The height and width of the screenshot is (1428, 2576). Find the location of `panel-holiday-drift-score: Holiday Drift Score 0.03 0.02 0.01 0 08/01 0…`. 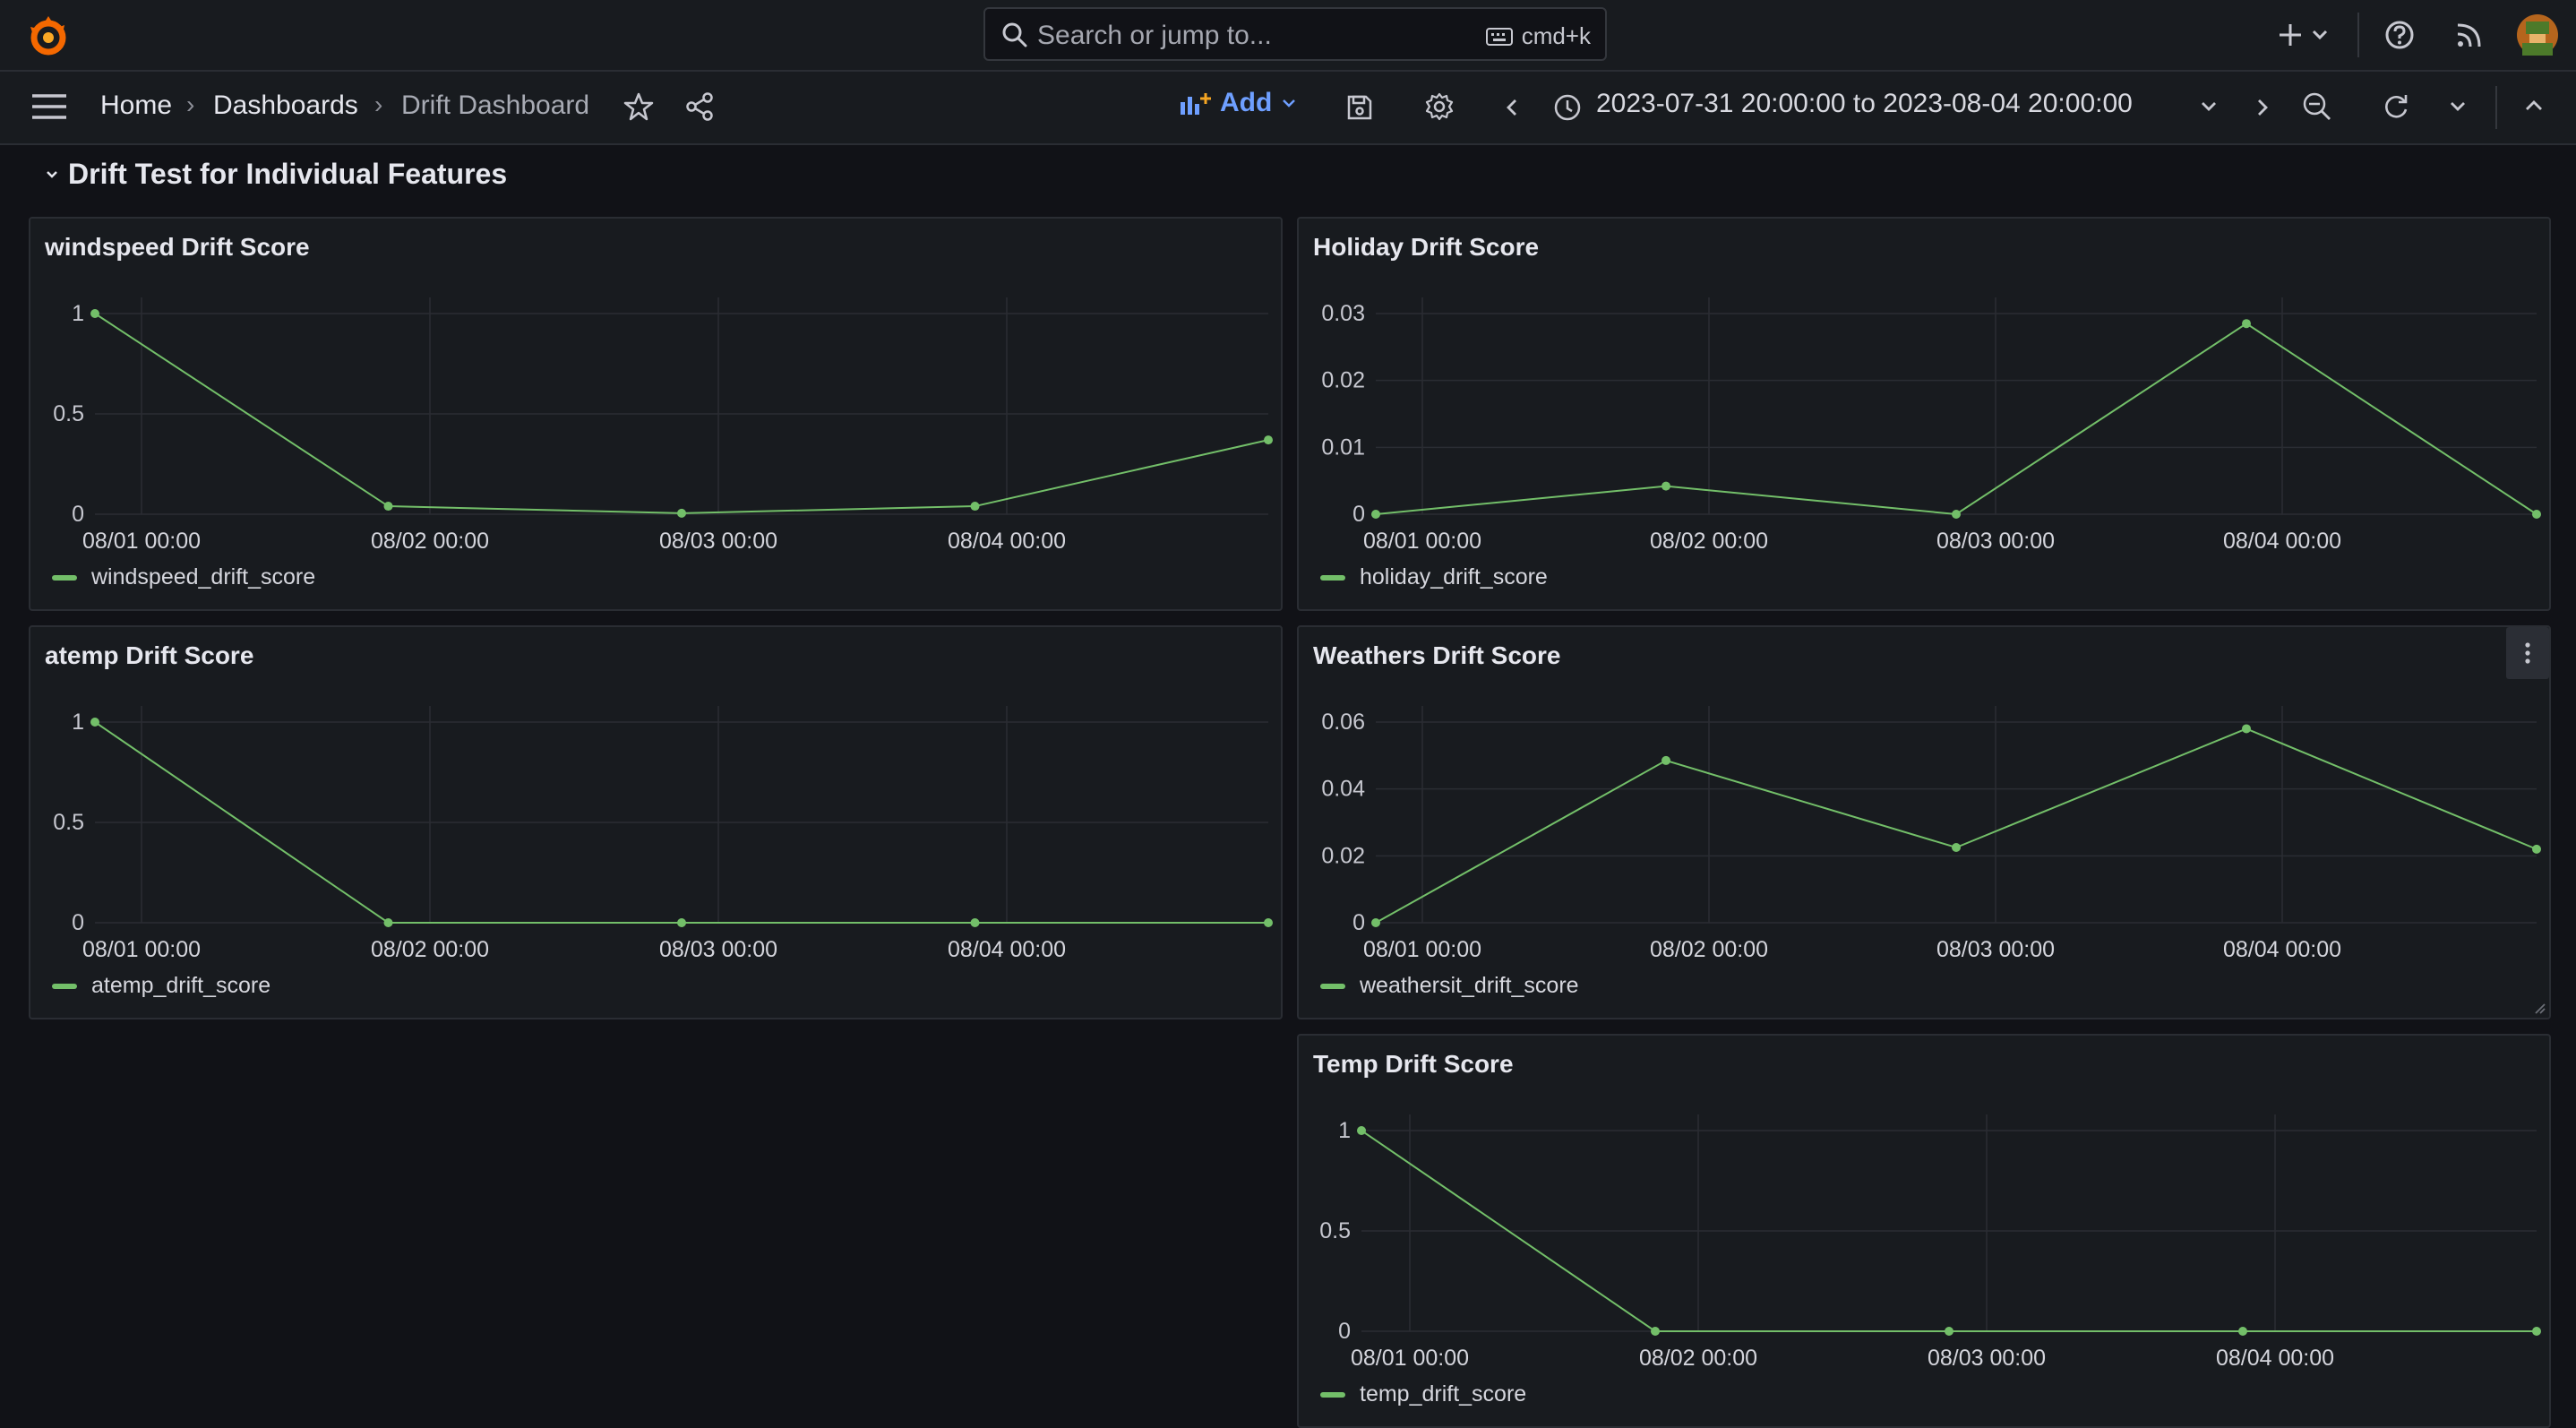

panel-holiday-drift-score: Holiday Drift Score 0.03 0.02 0.01 0 08/01 0… is located at coordinates (1924, 414).